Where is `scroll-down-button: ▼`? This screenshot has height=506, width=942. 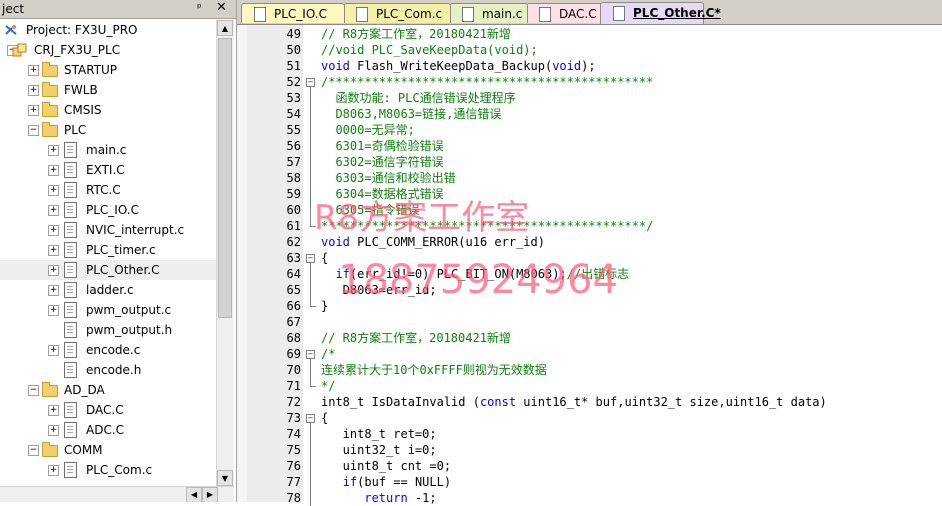
scroll-down-button: ▼ is located at coordinates (225, 478).